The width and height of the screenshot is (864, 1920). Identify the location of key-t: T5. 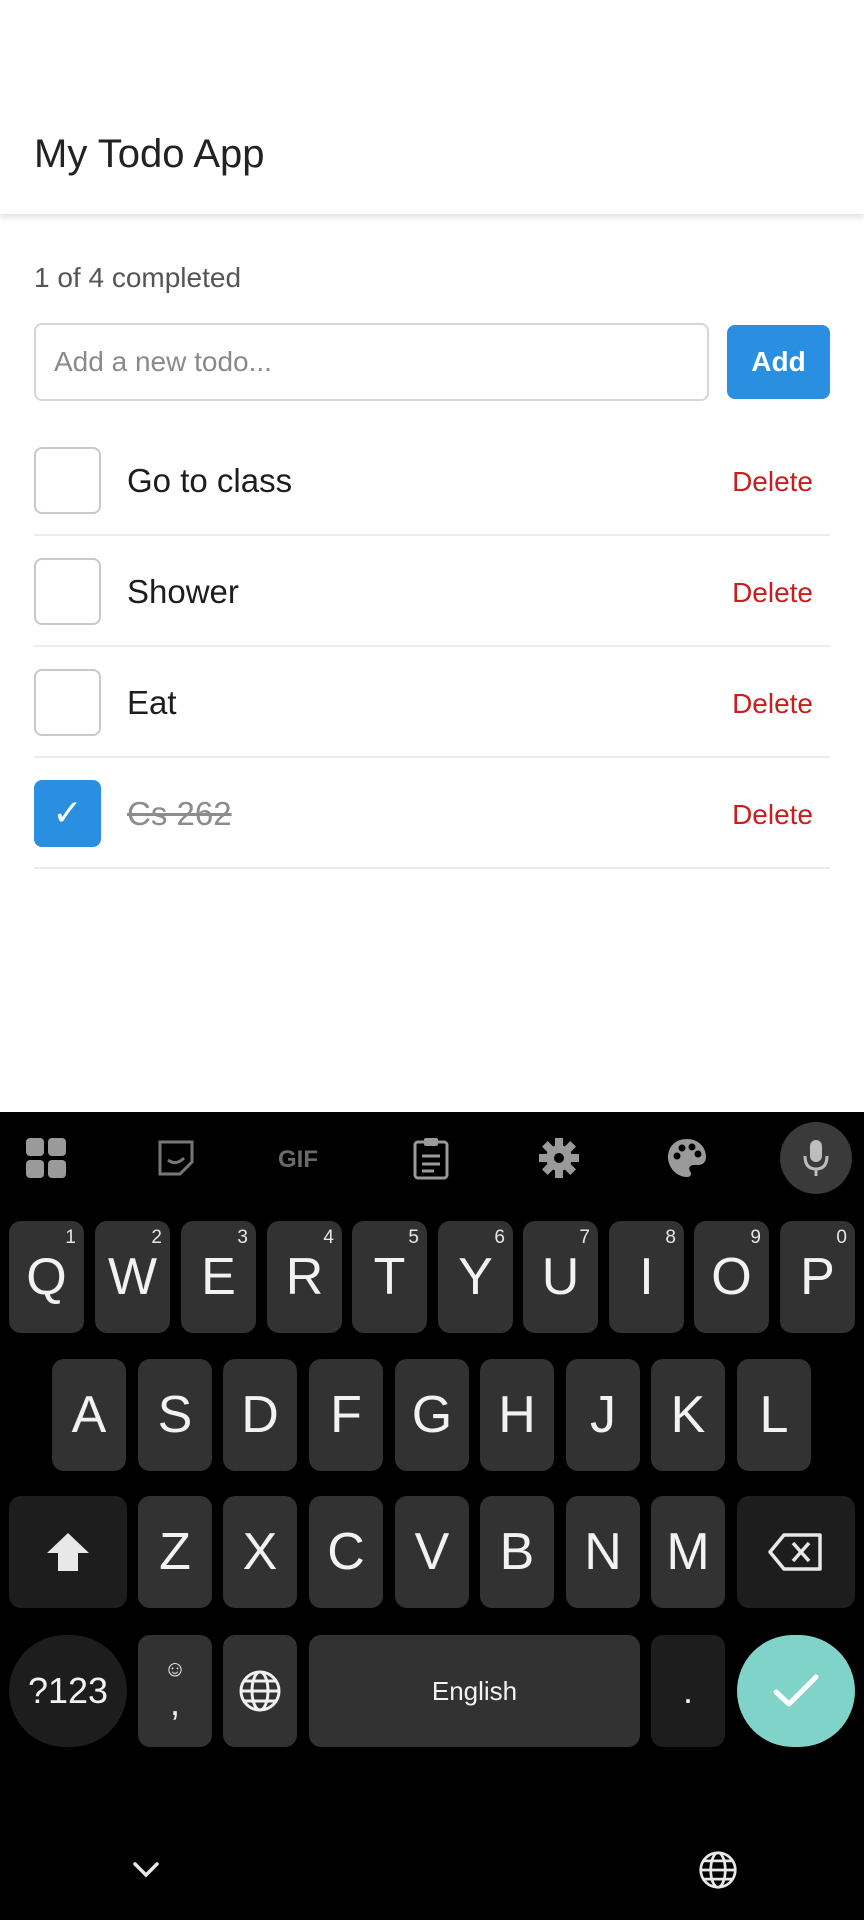
(389, 1277).